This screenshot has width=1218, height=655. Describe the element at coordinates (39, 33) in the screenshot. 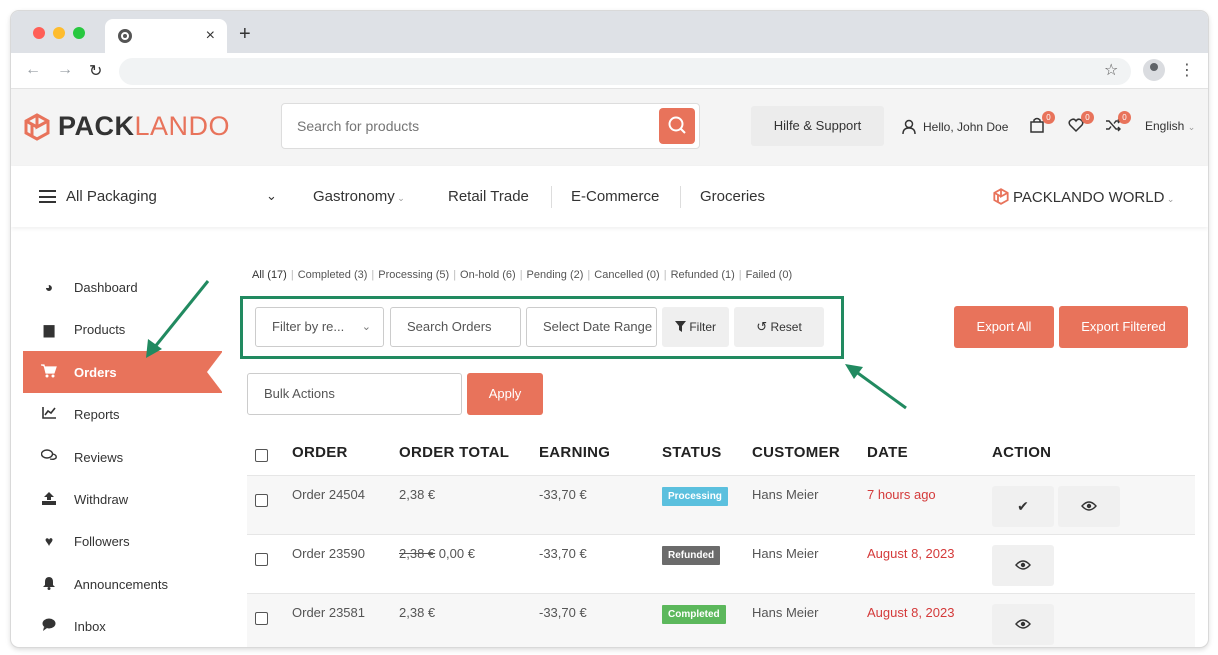

I see `close-window-dot` at that location.